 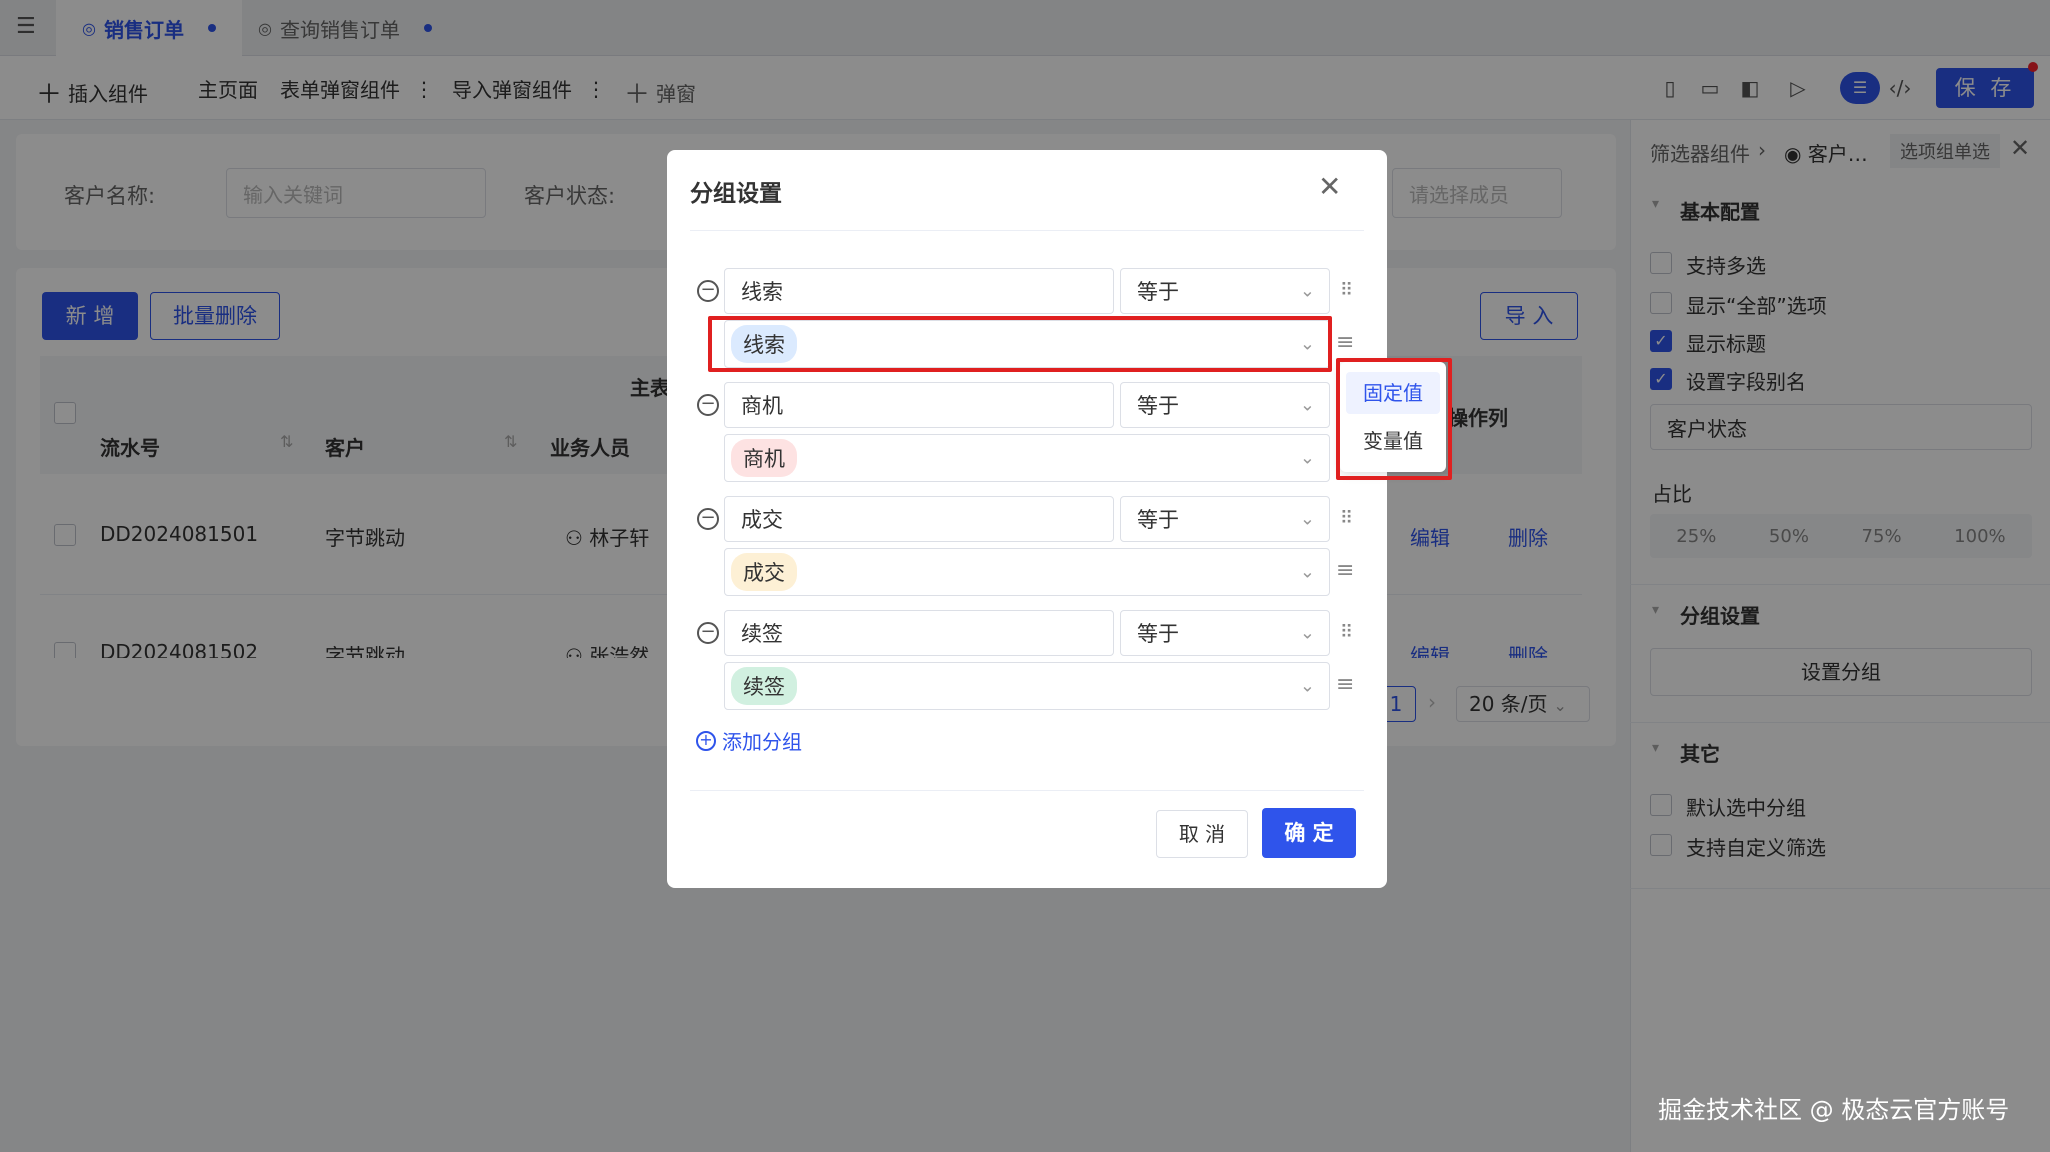 What do you see at coordinates (762, 520) in the screenshot?
I see `group-name-value: 成交` at bounding box center [762, 520].